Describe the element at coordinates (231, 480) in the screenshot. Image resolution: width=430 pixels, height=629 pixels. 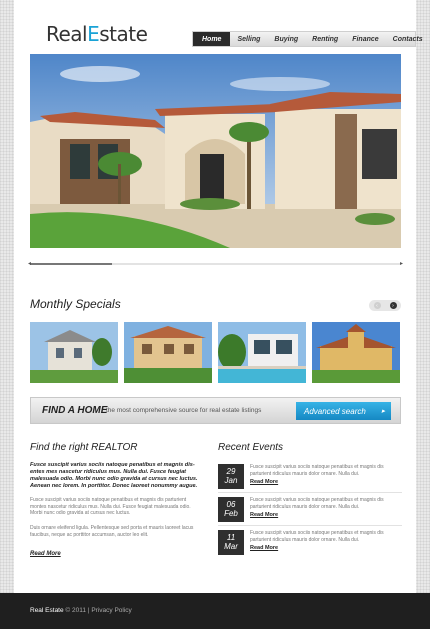
I see `event-month: Jan` at that location.